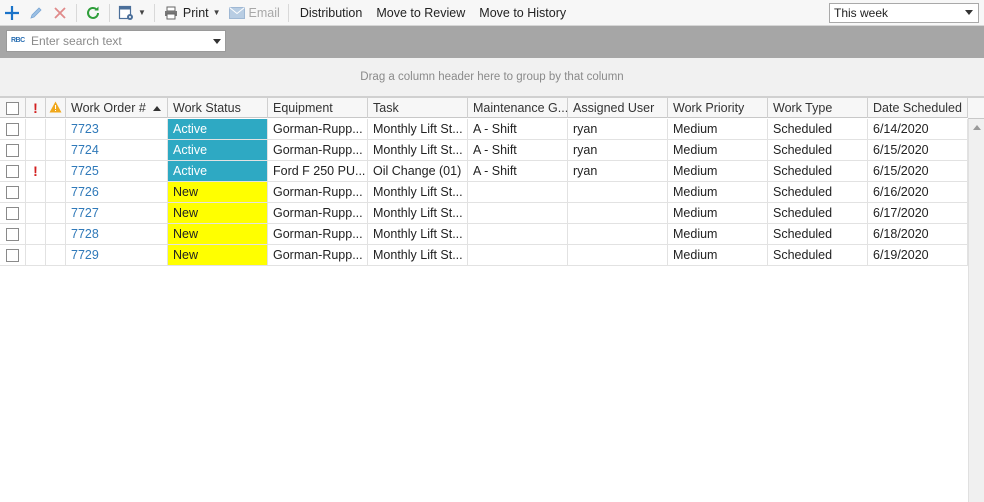 The image size is (984, 502). I want to click on column-header-task: Task, so click(418, 108).